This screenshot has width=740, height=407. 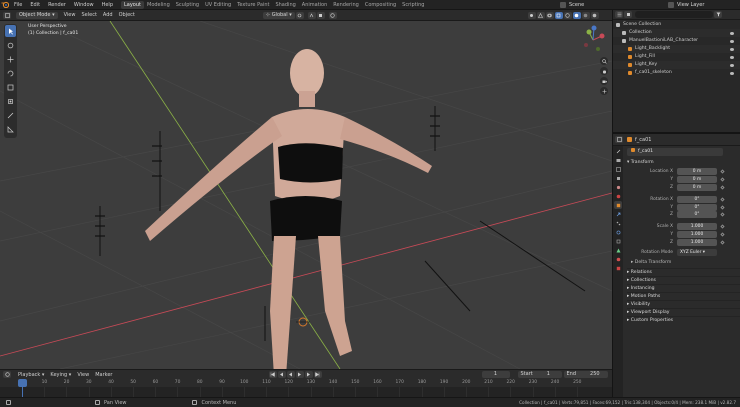 What do you see at coordinates (618, 196) in the screenshot?
I see `world-tab-icon` at bounding box center [618, 196].